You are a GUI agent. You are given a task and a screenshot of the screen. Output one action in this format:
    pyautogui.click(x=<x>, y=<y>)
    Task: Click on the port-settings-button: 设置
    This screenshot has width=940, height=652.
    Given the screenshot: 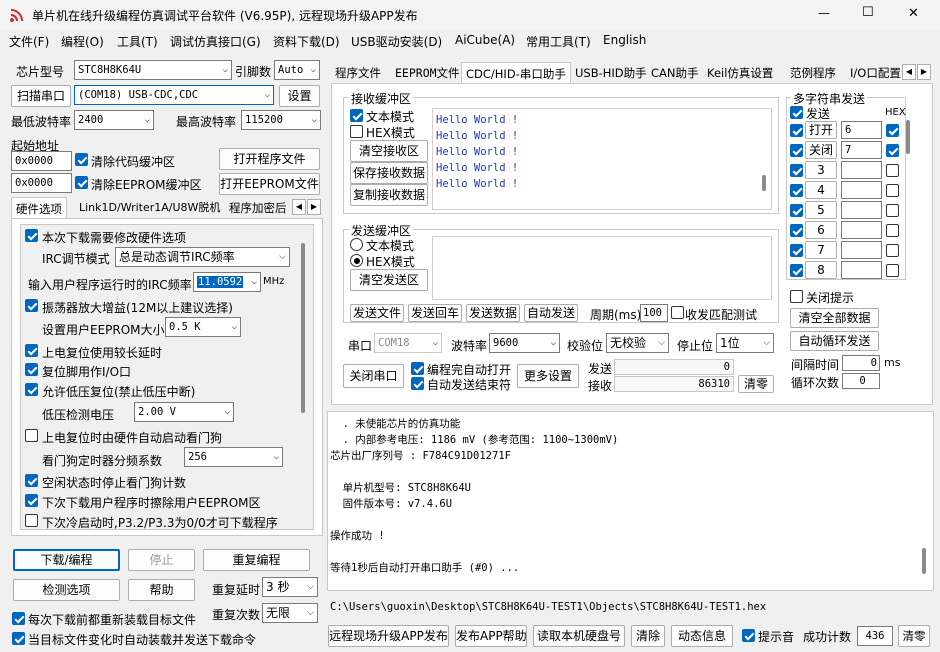 What is the action you would take?
    pyautogui.click(x=299, y=96)
    